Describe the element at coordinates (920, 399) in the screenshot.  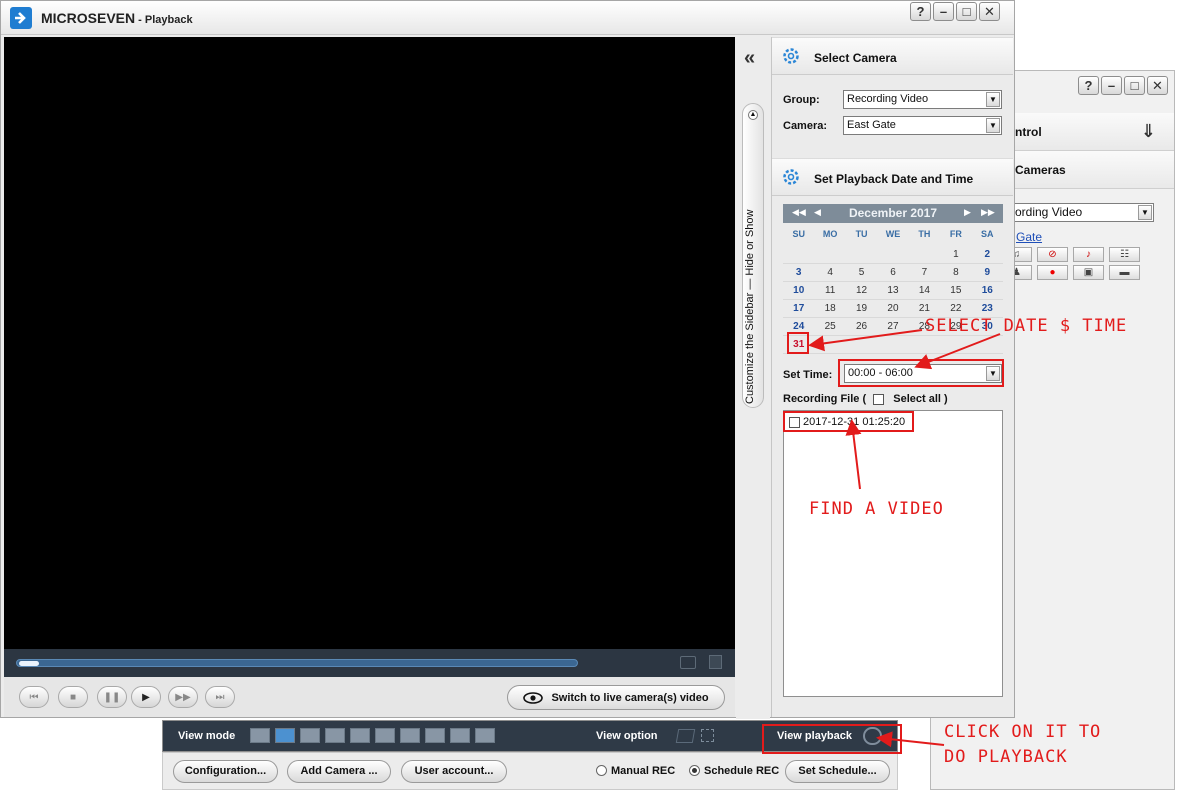
I see `select-all-text: Select all )` at that location.